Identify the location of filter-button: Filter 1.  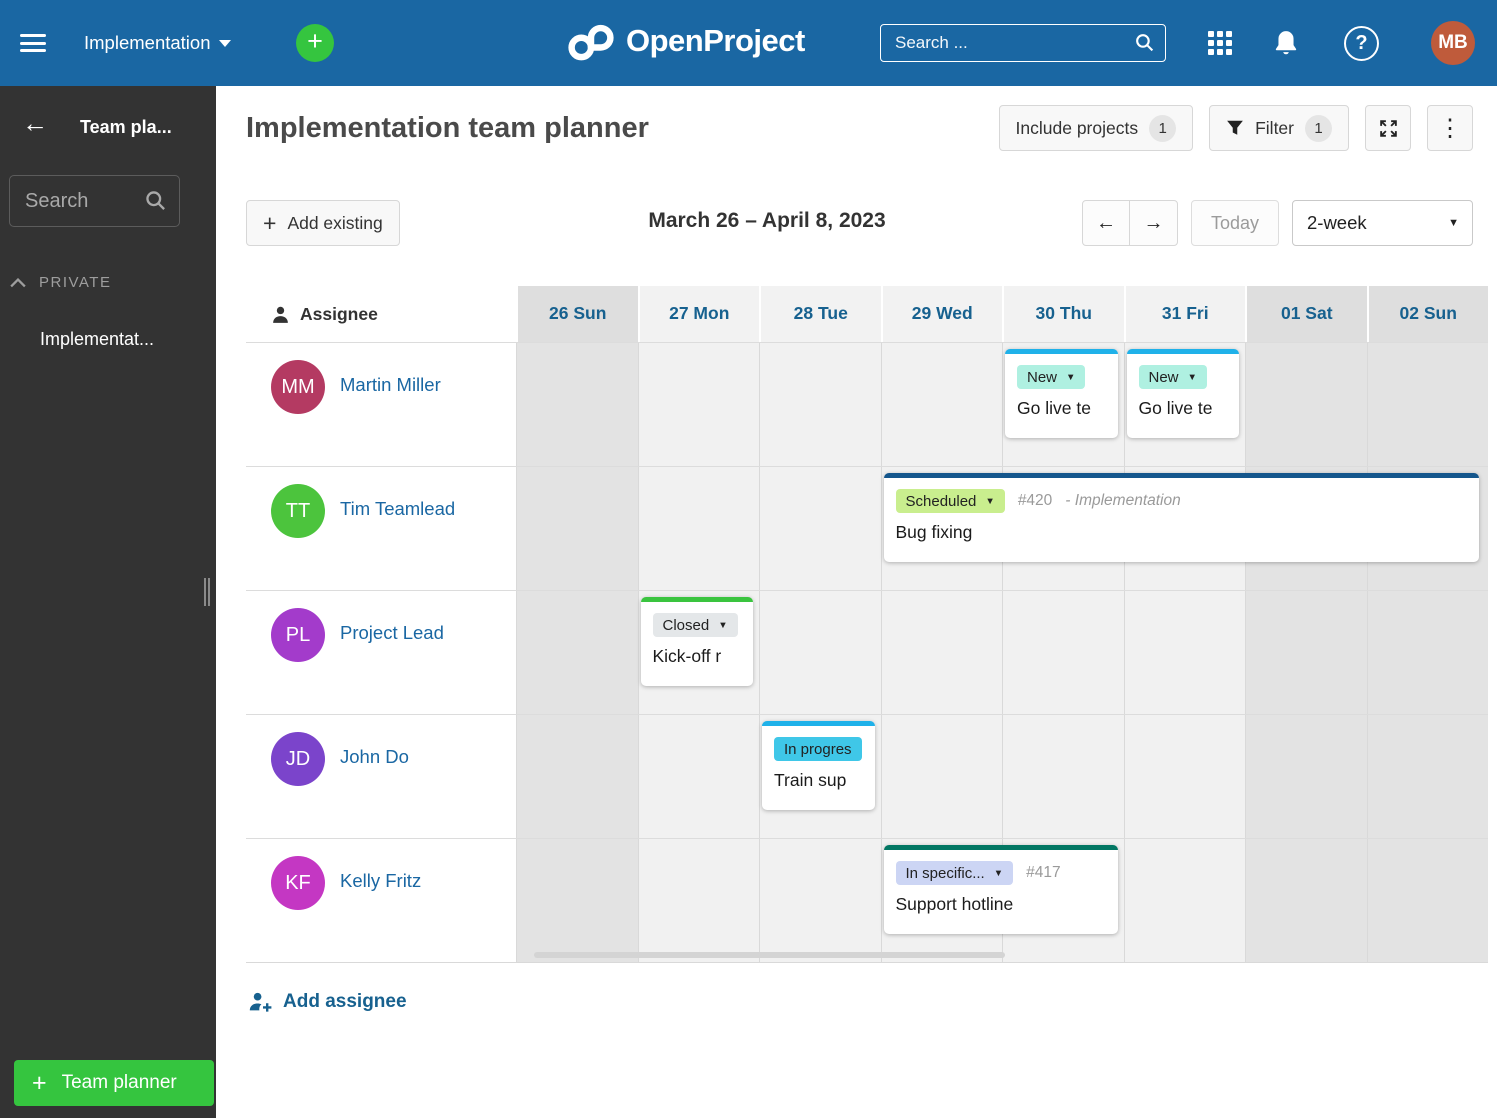
(1279, 128).